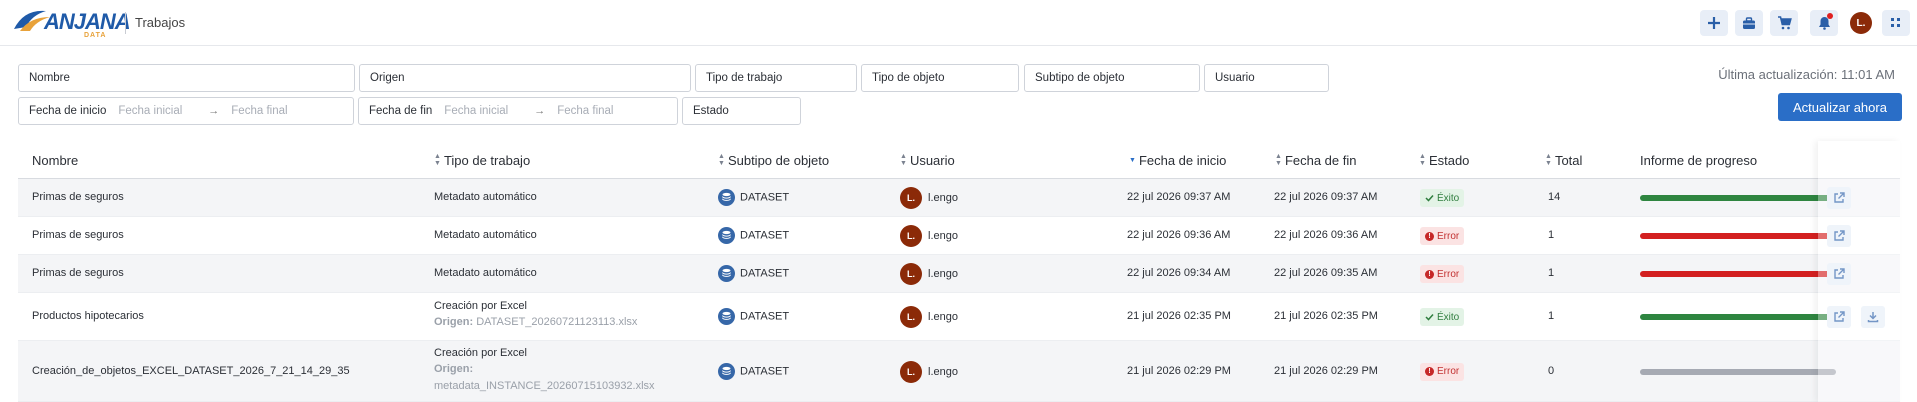 The image size is (1917, 402). What do you see at coordinates (518, 111) in the screenshot?
I see `filter-fecha-fin: Fecha de fin Fecha inicial → Fecha final` at bounding box center [518, 111].